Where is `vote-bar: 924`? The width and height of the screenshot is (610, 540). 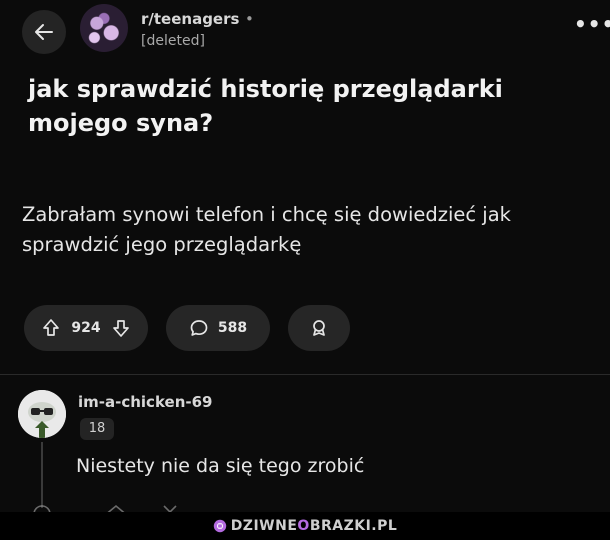
vote-bar: 924 is located at coordinates (86, 328).